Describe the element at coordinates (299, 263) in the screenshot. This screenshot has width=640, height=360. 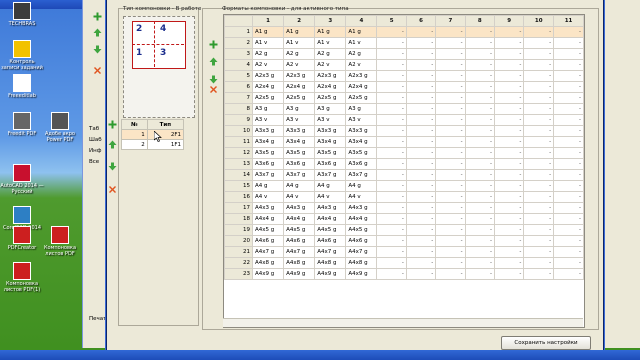
I see `format-cell: A4x8 g` at that location.